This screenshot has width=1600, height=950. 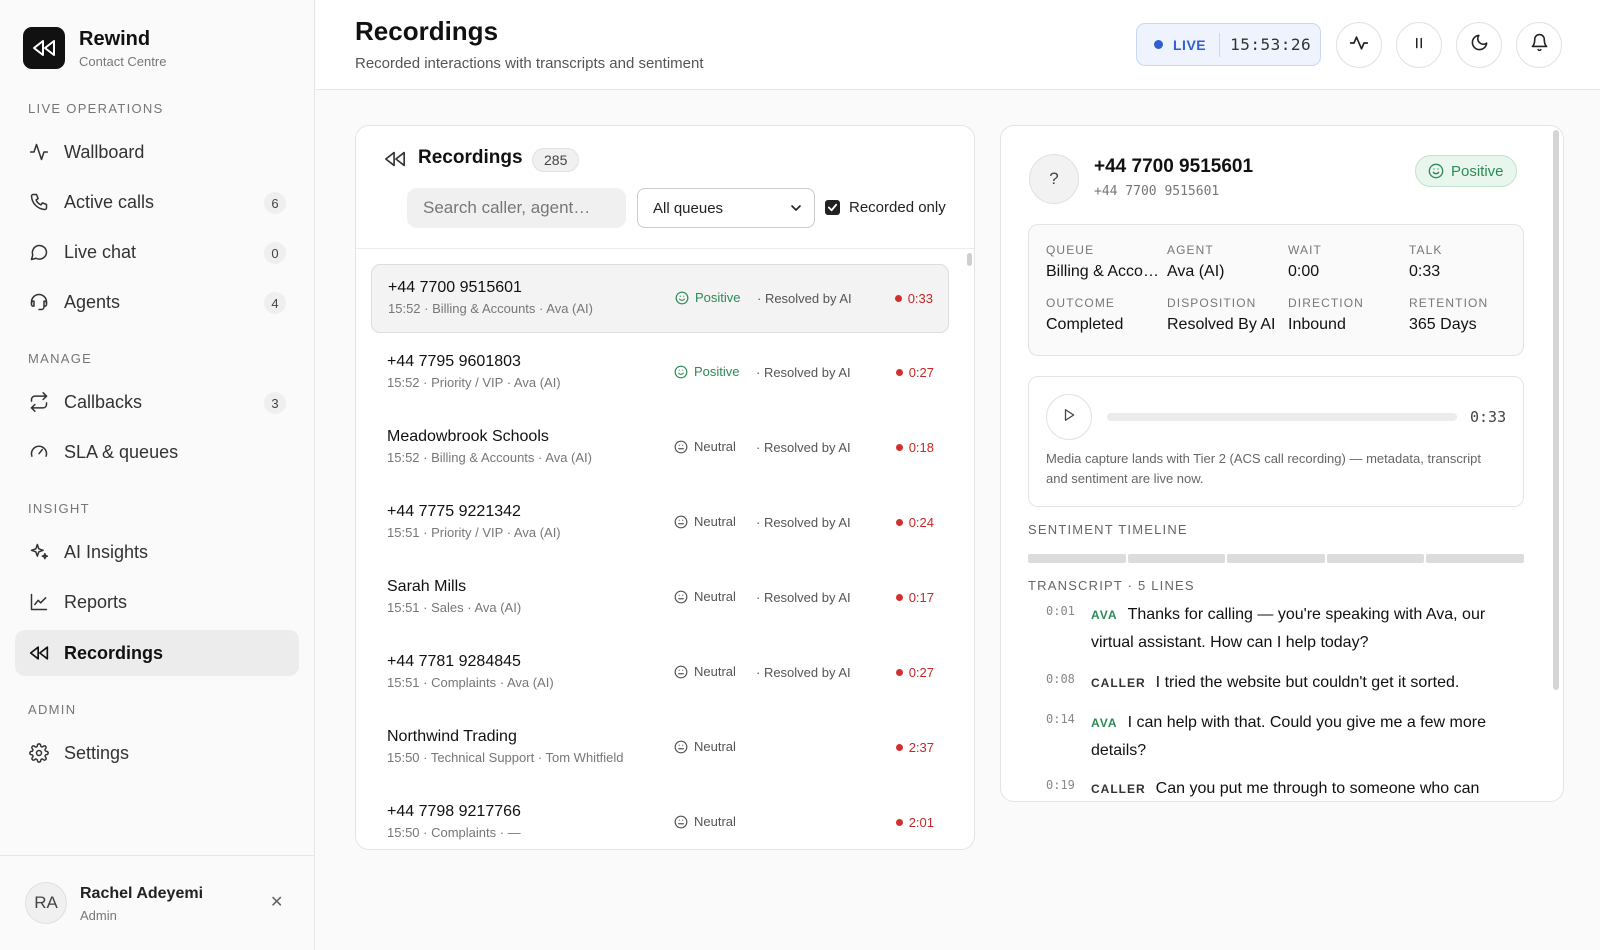 I want to click on sidebar-item-agents: Agents 4, so click(x=157, y=302).